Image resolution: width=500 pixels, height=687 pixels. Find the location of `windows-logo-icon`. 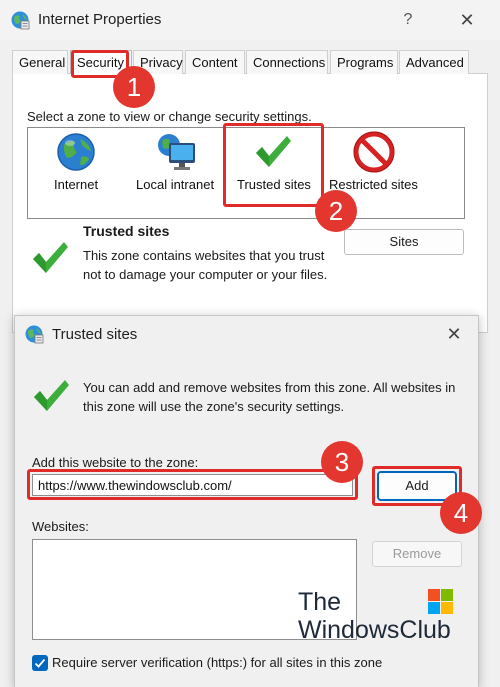

windows-logo-icon is located at coordinates (440, 601).